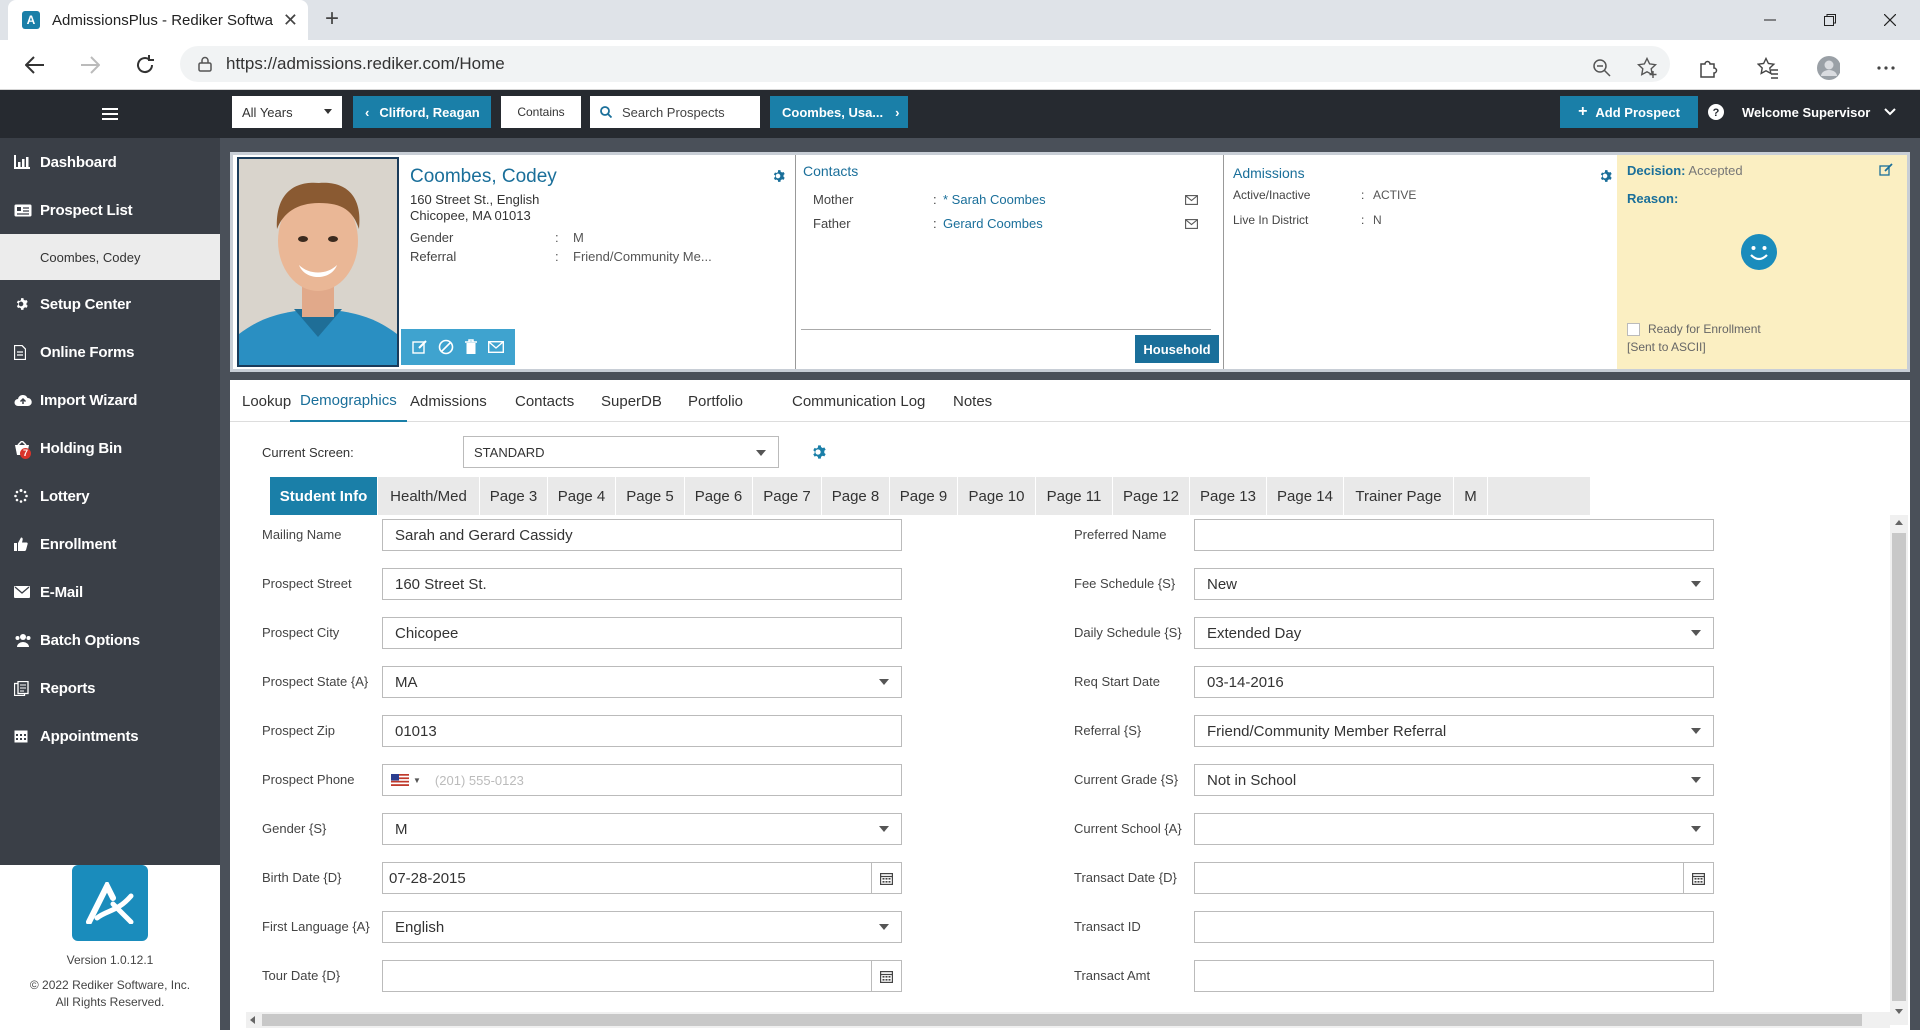 The image size is (1920, 1030). What do you see at coordinates (110, 114) in the screenshot?
I see `hamburger-menu-icon` at bounding box center [110, 114].